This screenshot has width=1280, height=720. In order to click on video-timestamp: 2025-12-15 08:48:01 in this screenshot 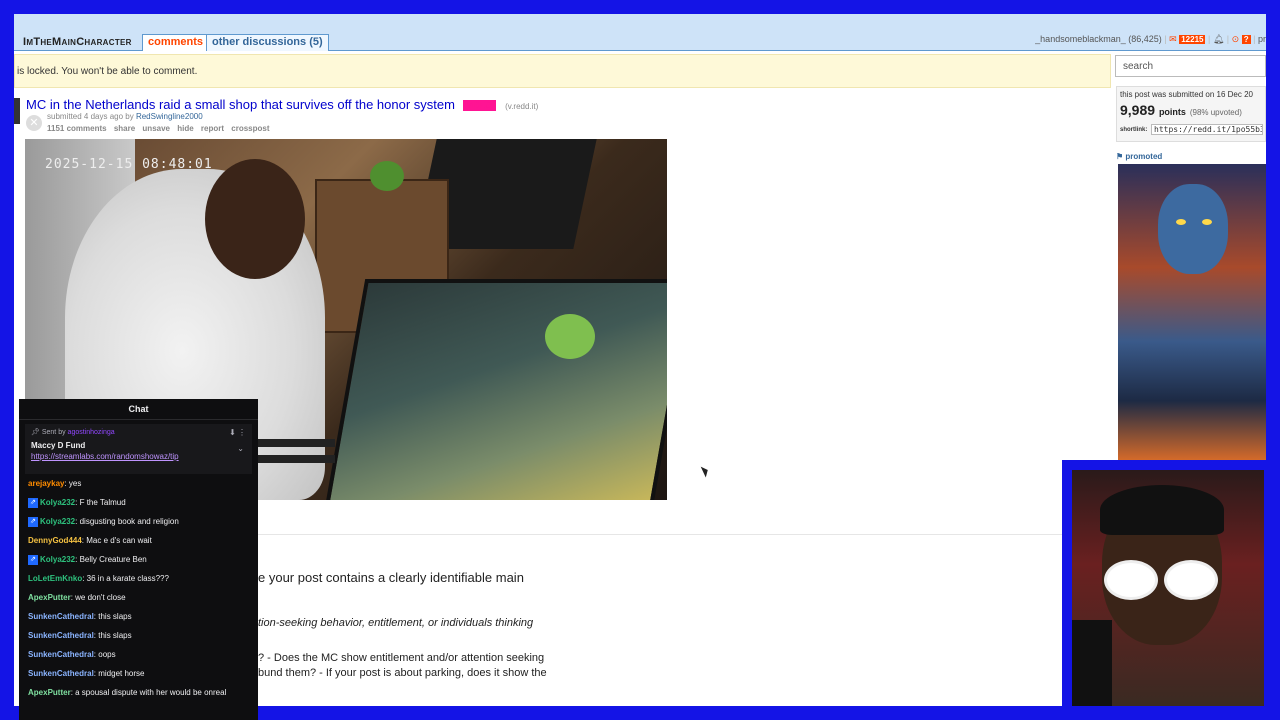, I will do `click(129, 164)`.